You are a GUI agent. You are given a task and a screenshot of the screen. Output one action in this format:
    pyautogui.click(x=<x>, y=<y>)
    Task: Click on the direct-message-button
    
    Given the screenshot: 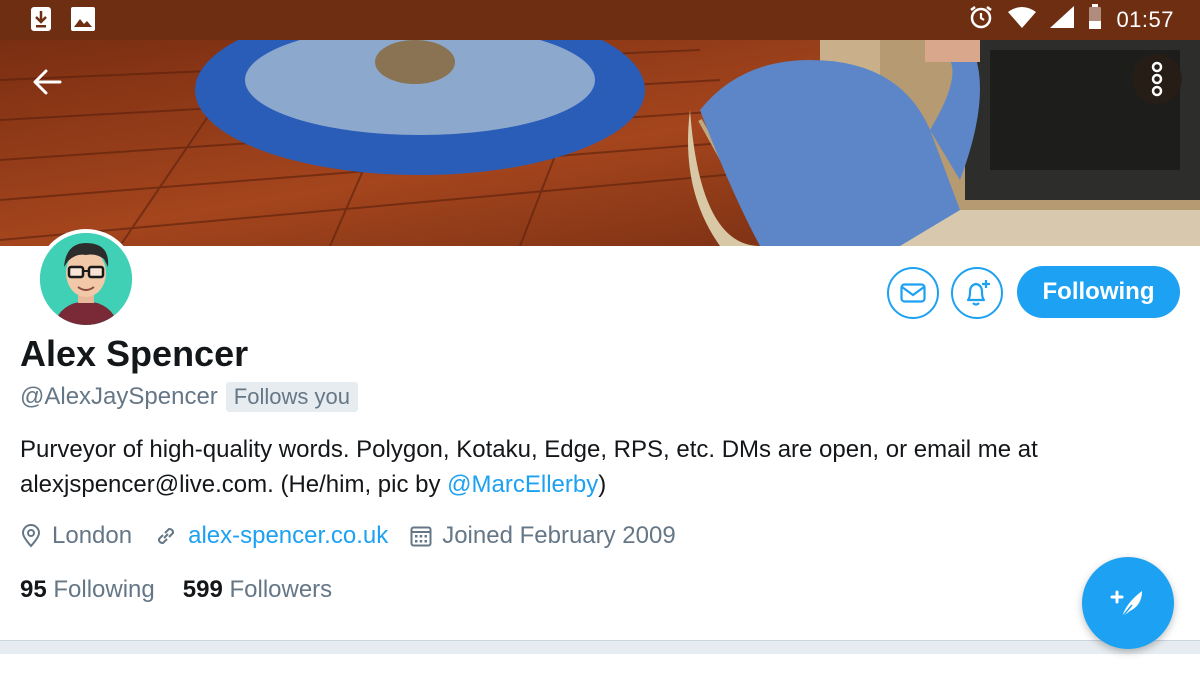 What is the action you would take?
    pyautogui.click(x=913, y=293)
    